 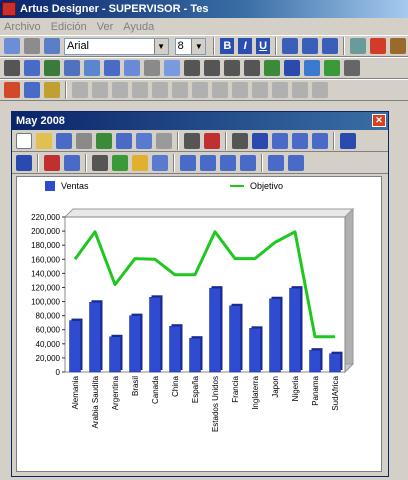 I want to click on palette-icon, so click(x=12, y=90).